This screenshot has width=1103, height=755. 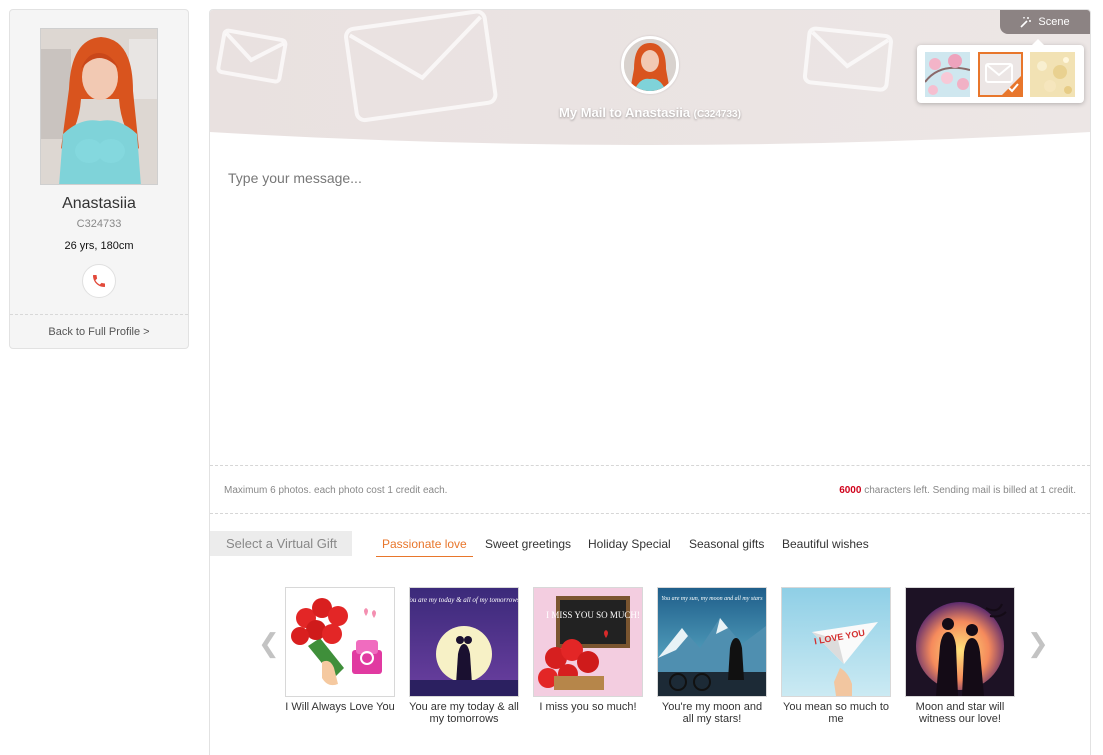 What do you see at coordinates (269, 643) in the screenshot?
I see `chevron-left-icon: ❮` at bounding box center [269, 643].